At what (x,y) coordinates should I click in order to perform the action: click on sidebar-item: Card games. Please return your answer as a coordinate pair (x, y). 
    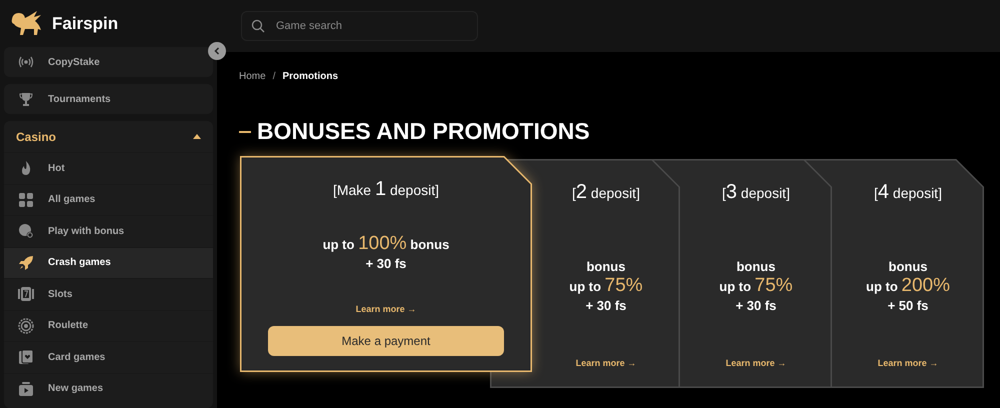
    Looking at the image, I should click on (108, 356).